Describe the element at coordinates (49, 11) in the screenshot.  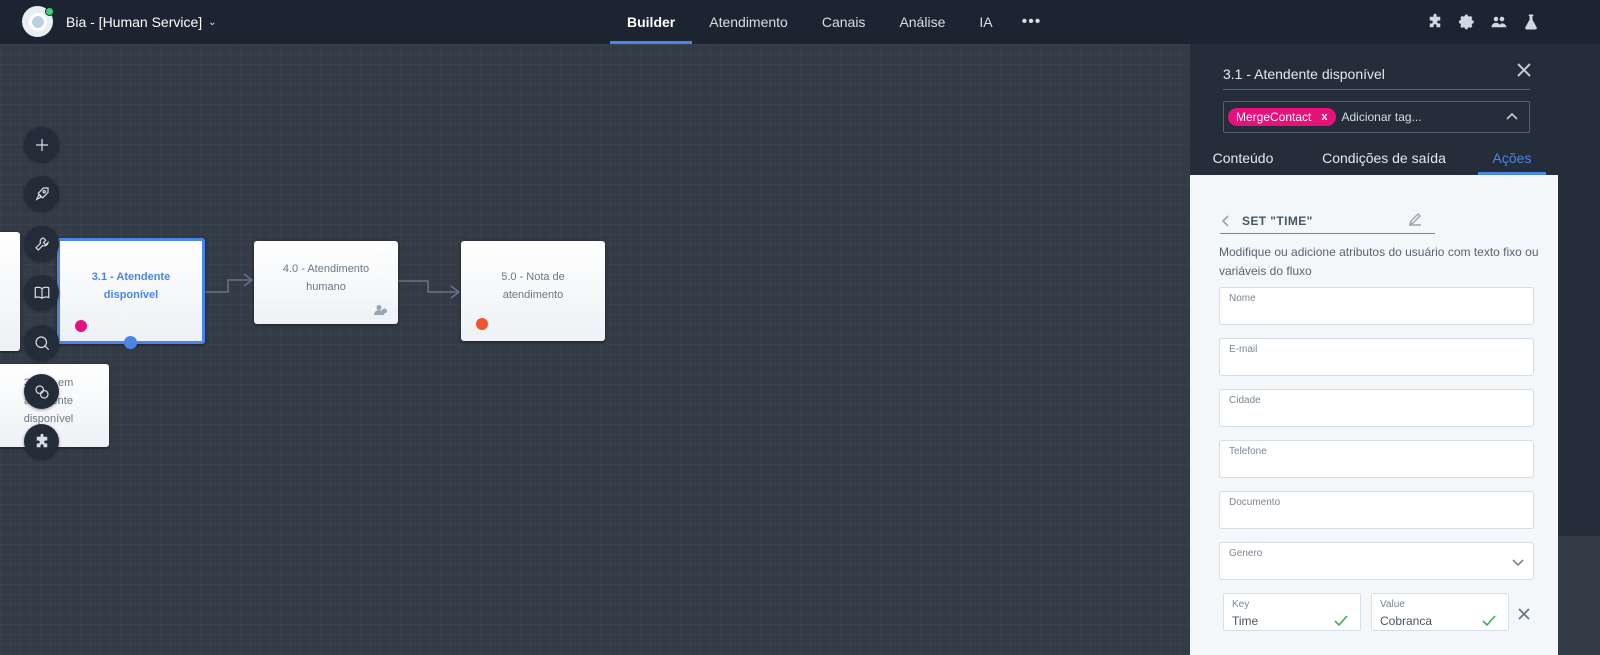
I see `online-status-dot` at that location.